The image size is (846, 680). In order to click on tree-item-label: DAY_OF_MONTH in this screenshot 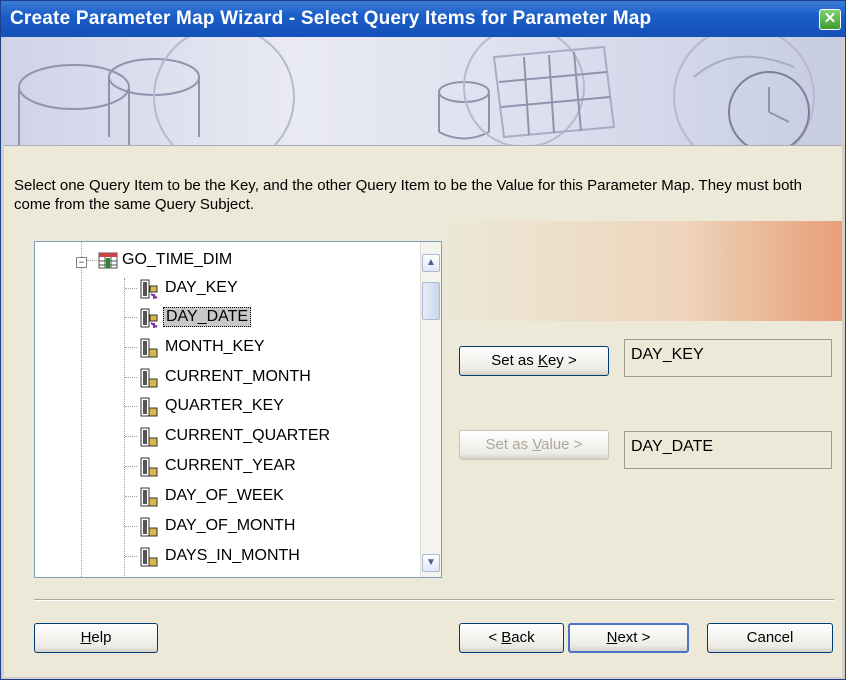, I will do `click(230, 525)`.